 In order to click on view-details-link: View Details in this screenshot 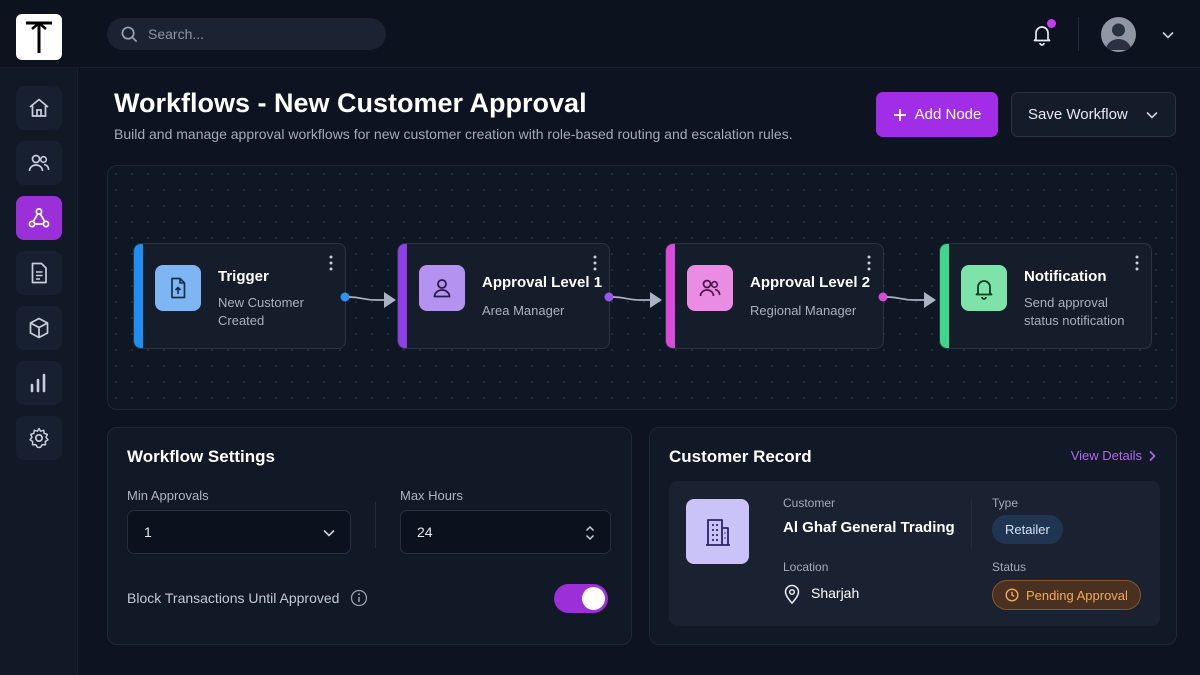, I will do `click(1114, 455)`.